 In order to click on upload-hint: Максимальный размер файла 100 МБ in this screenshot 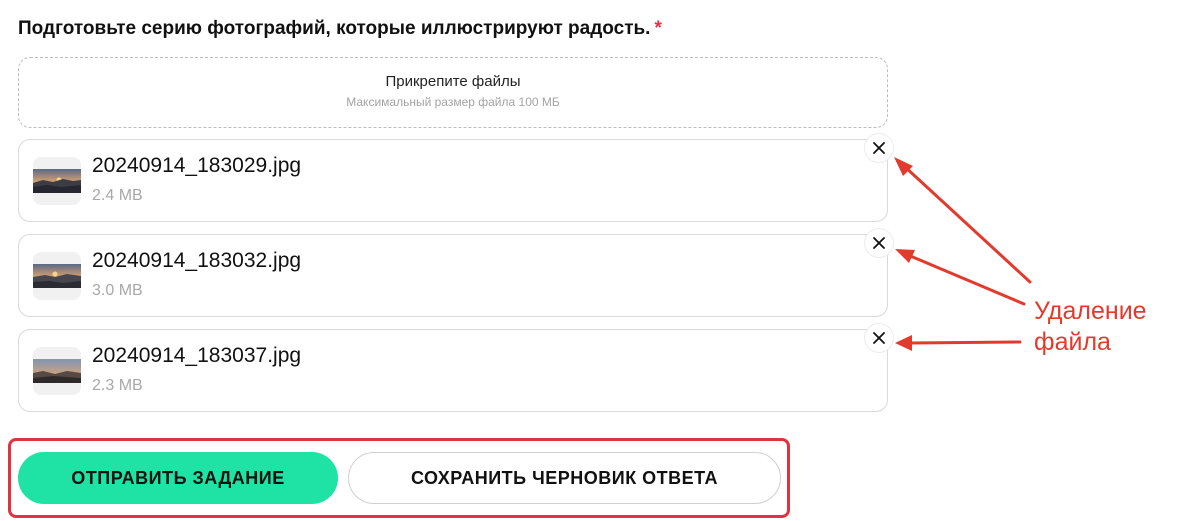, I will do `click(453, 102)`.